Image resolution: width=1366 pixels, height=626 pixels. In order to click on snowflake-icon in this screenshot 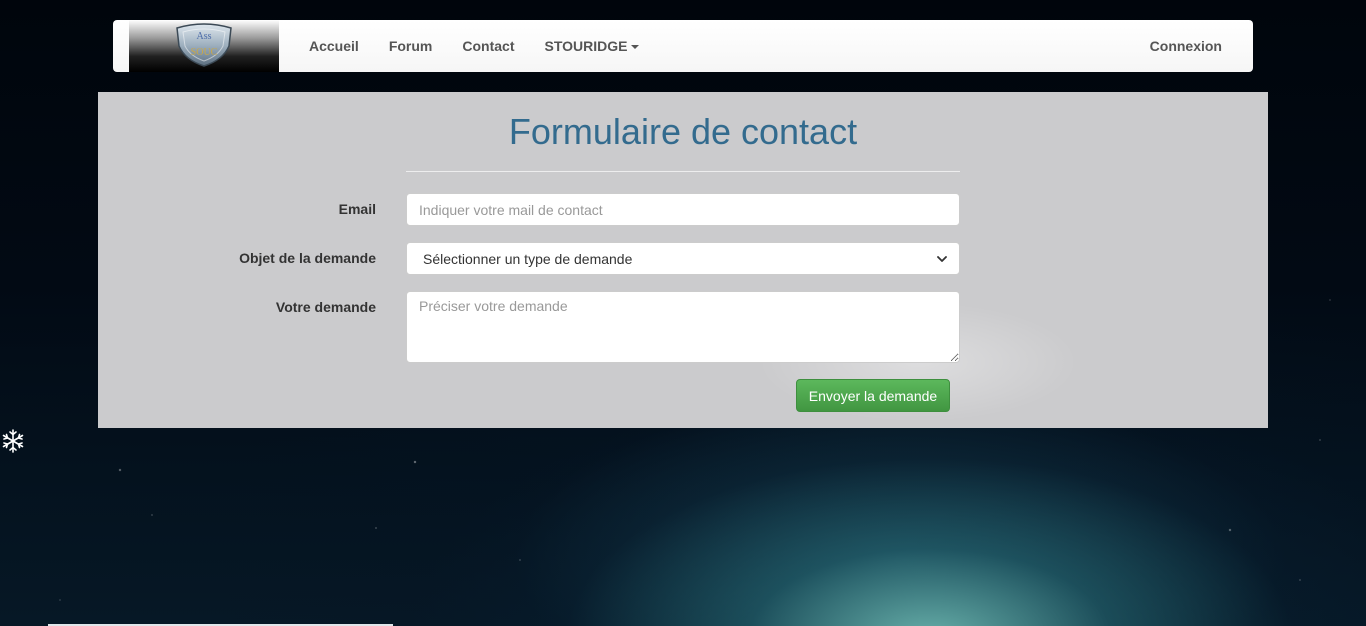, I will do `click(13, 441)`.